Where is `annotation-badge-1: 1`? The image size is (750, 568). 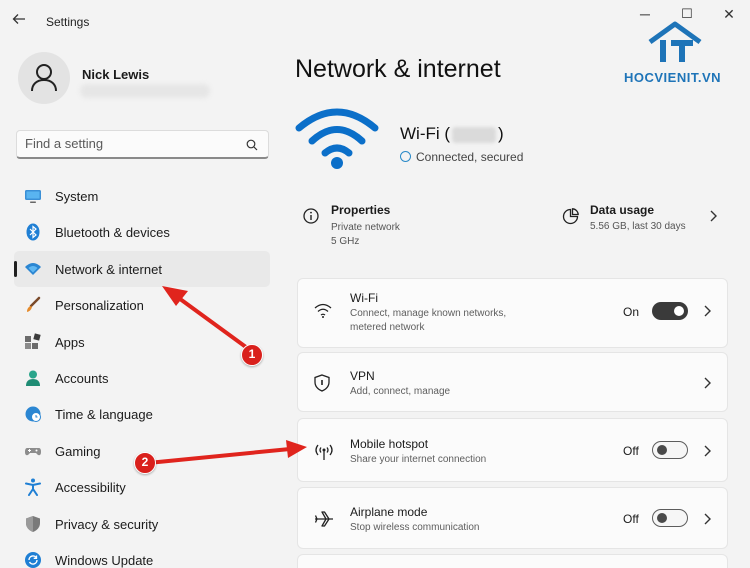
annotation-badge-1: 1 is located at coordinates (252, 355).